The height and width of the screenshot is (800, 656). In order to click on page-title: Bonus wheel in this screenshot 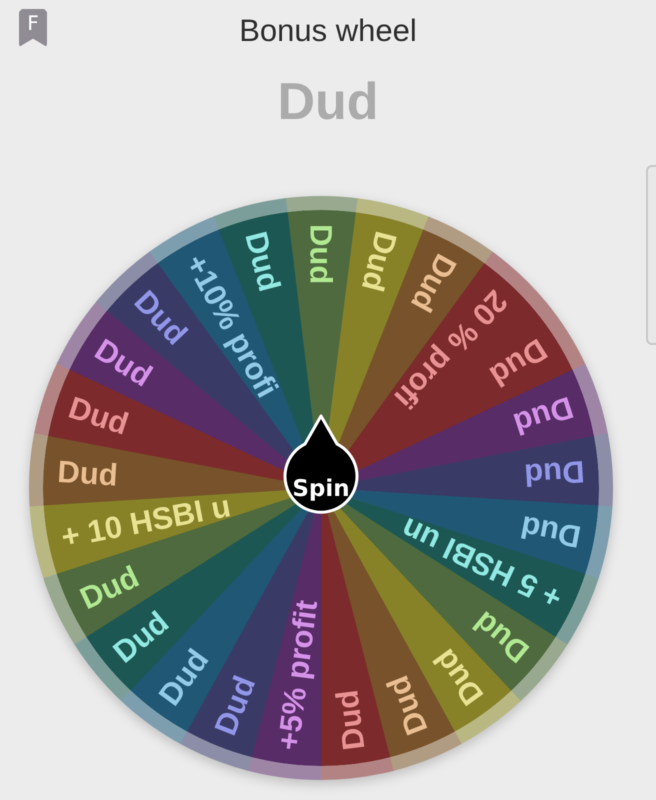, I will do `click(328, 31)`.